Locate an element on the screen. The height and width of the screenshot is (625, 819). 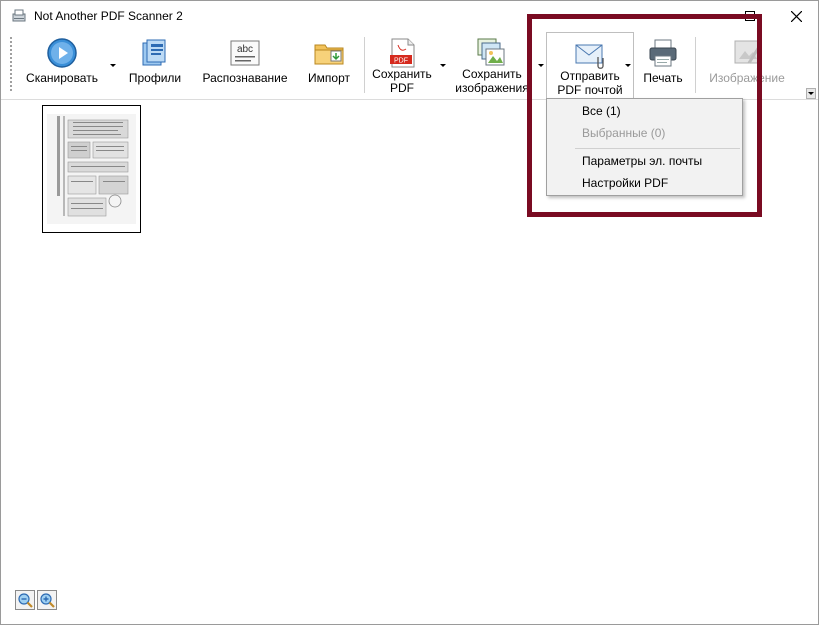
window-title: Not Another PDF Scanner 2 is located at coordinates (108, 16).